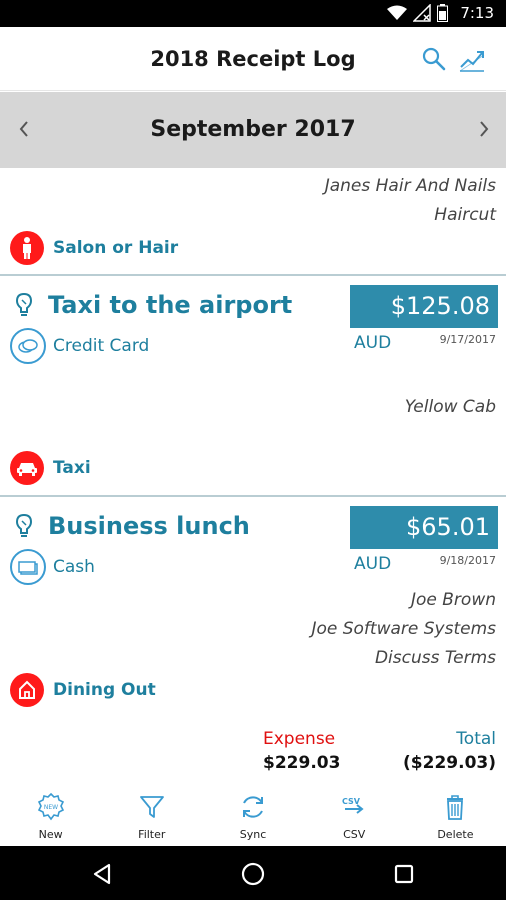 Image resolution: width=506 pixels, height=900 pixels. Describe the element at coordinates (397, 12) in the screenshot. I see `wifi-icon` at that location.